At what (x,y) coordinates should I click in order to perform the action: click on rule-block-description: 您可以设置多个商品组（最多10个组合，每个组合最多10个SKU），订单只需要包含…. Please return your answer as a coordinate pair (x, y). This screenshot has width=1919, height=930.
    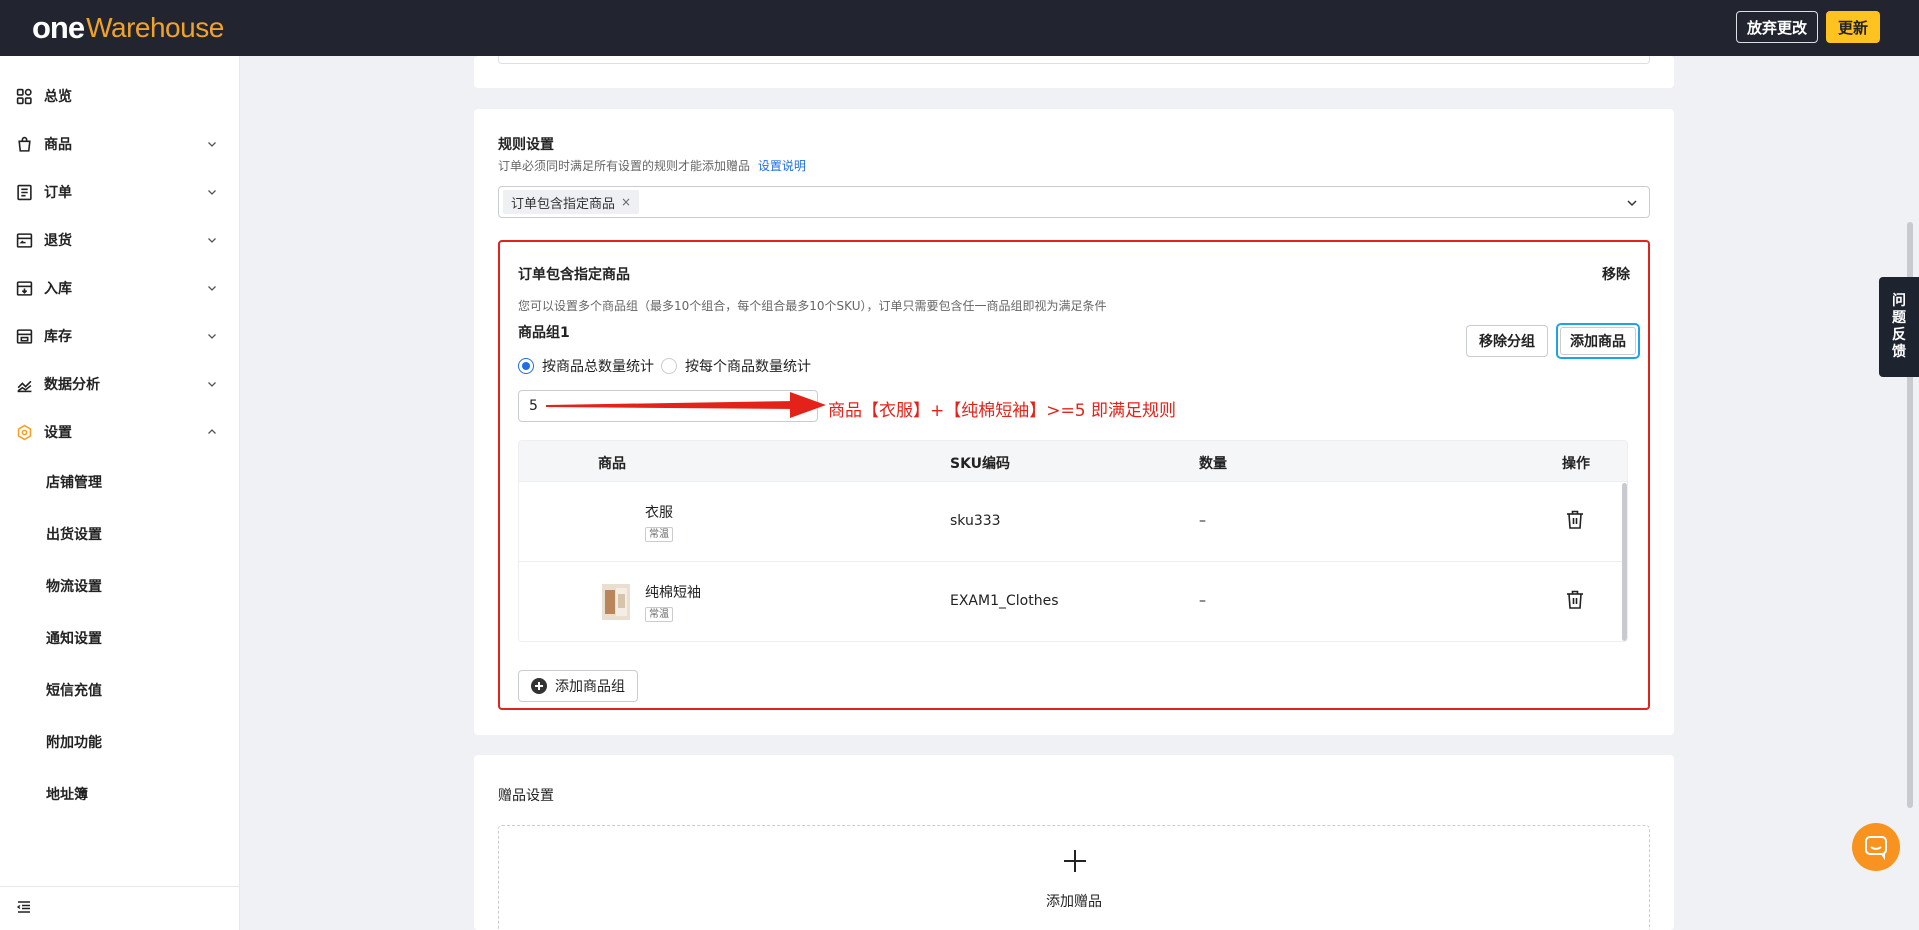
    Looking at the image, I should click on (812, 306).